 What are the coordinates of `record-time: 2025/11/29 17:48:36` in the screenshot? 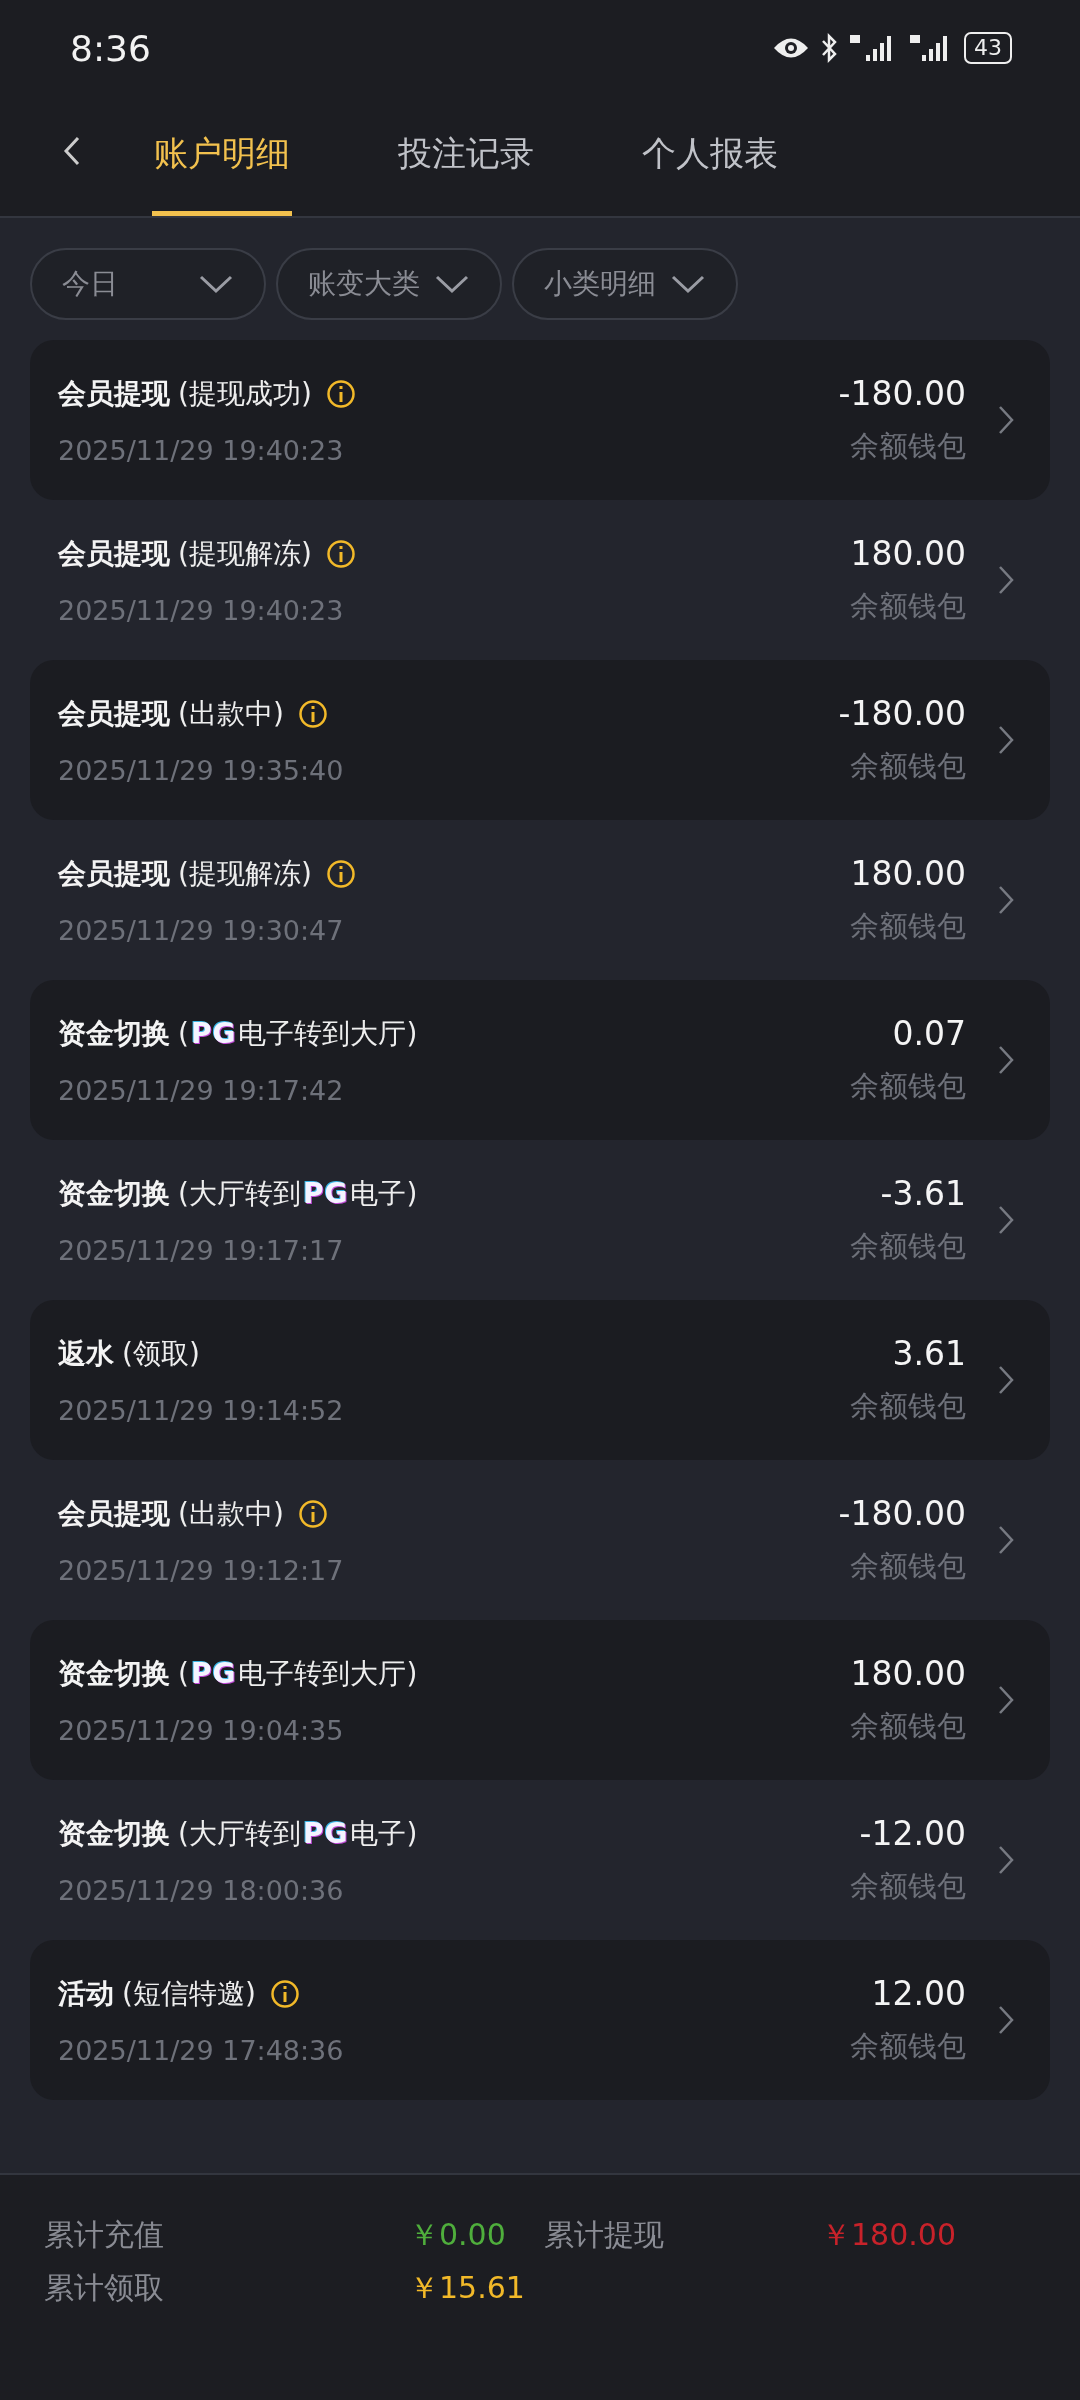 It's located at (201, 2050).